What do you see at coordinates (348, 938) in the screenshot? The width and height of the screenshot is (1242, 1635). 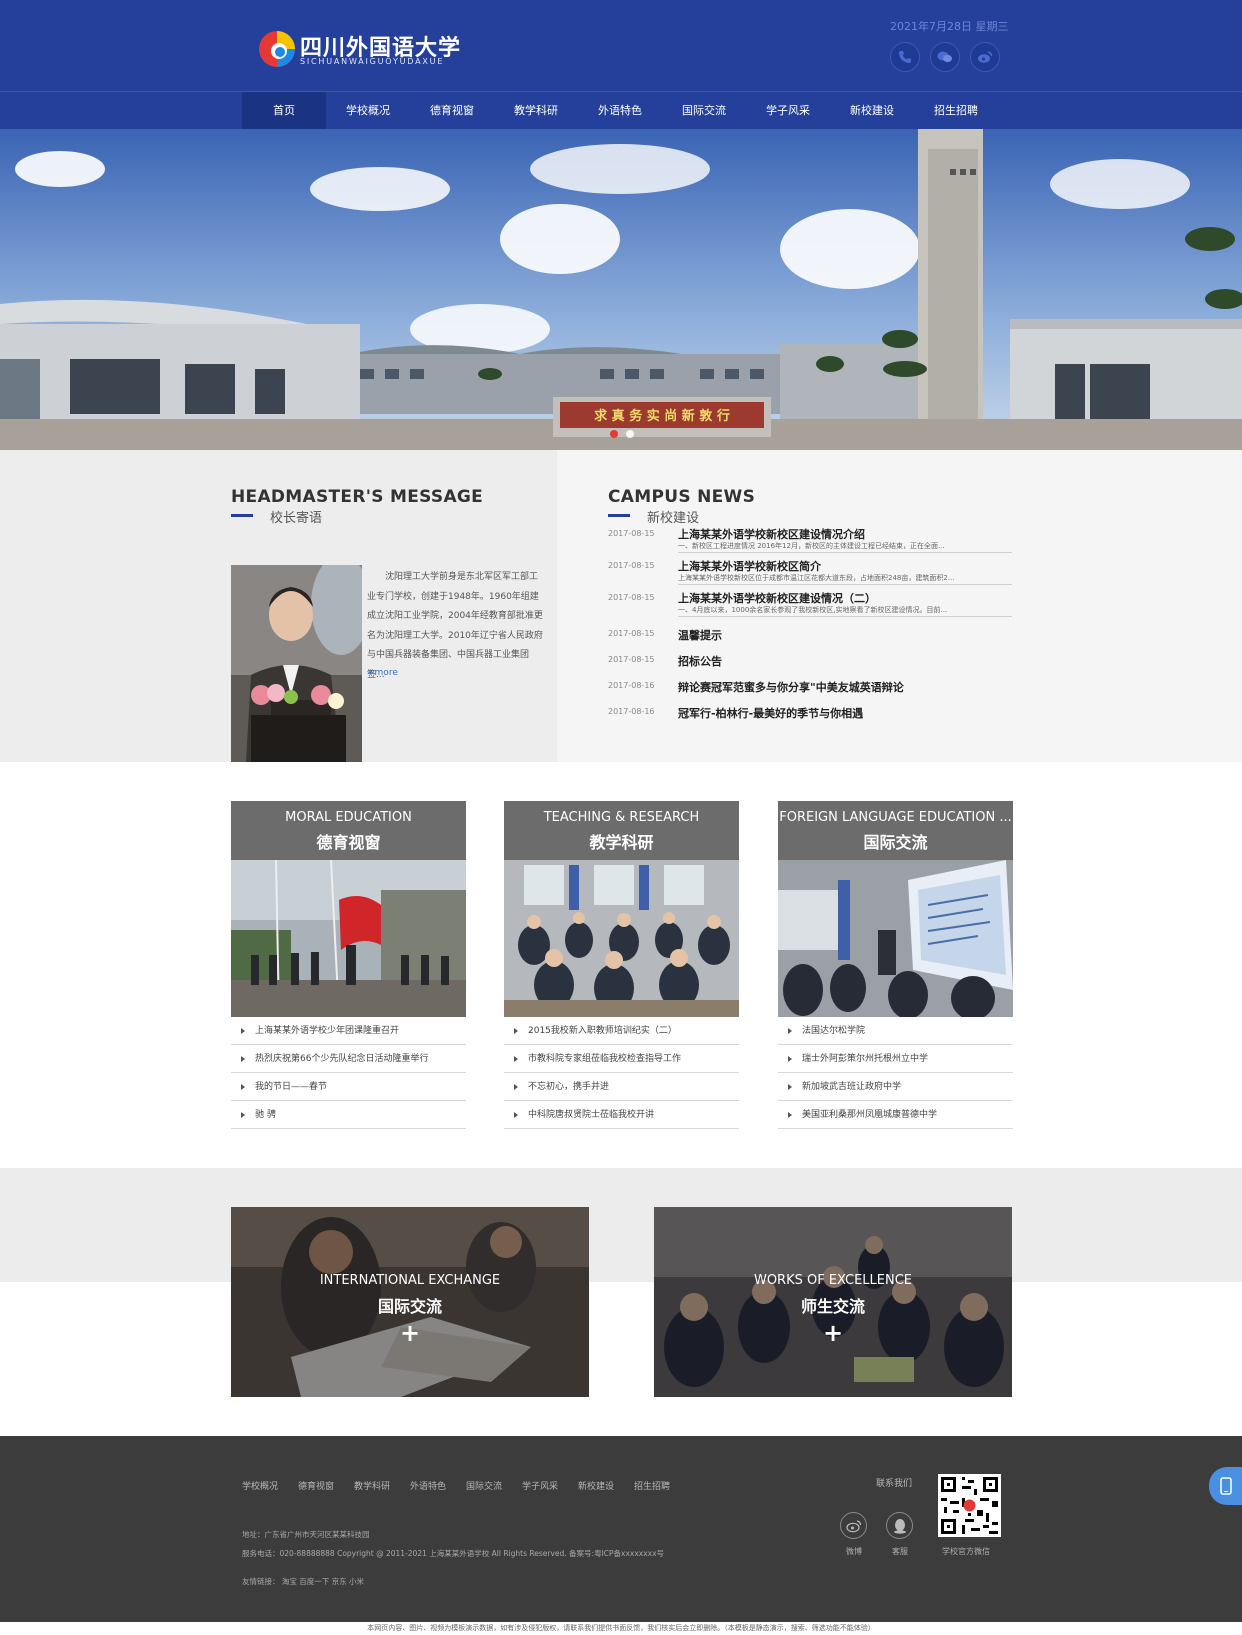 I see `flag-ceremony-image` at bounding box center [348, 938].